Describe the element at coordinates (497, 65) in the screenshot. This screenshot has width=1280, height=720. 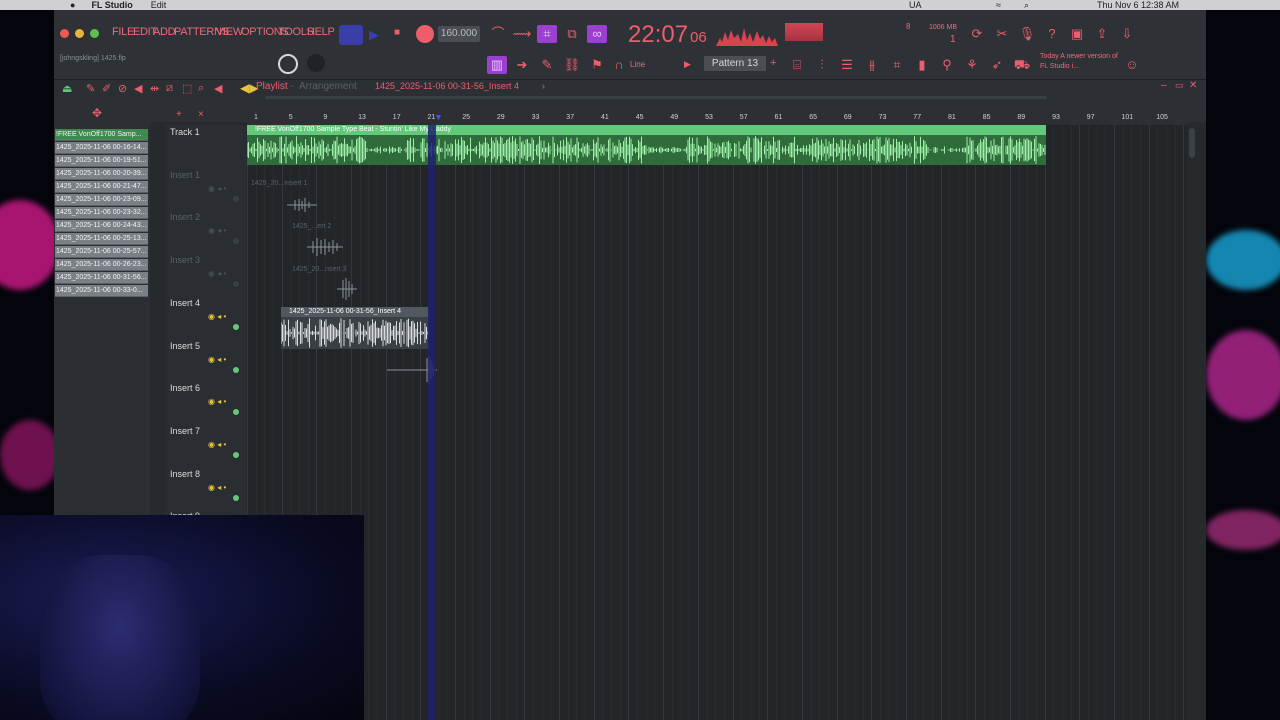
I see `piano-roll-icon: ▥` at that location.